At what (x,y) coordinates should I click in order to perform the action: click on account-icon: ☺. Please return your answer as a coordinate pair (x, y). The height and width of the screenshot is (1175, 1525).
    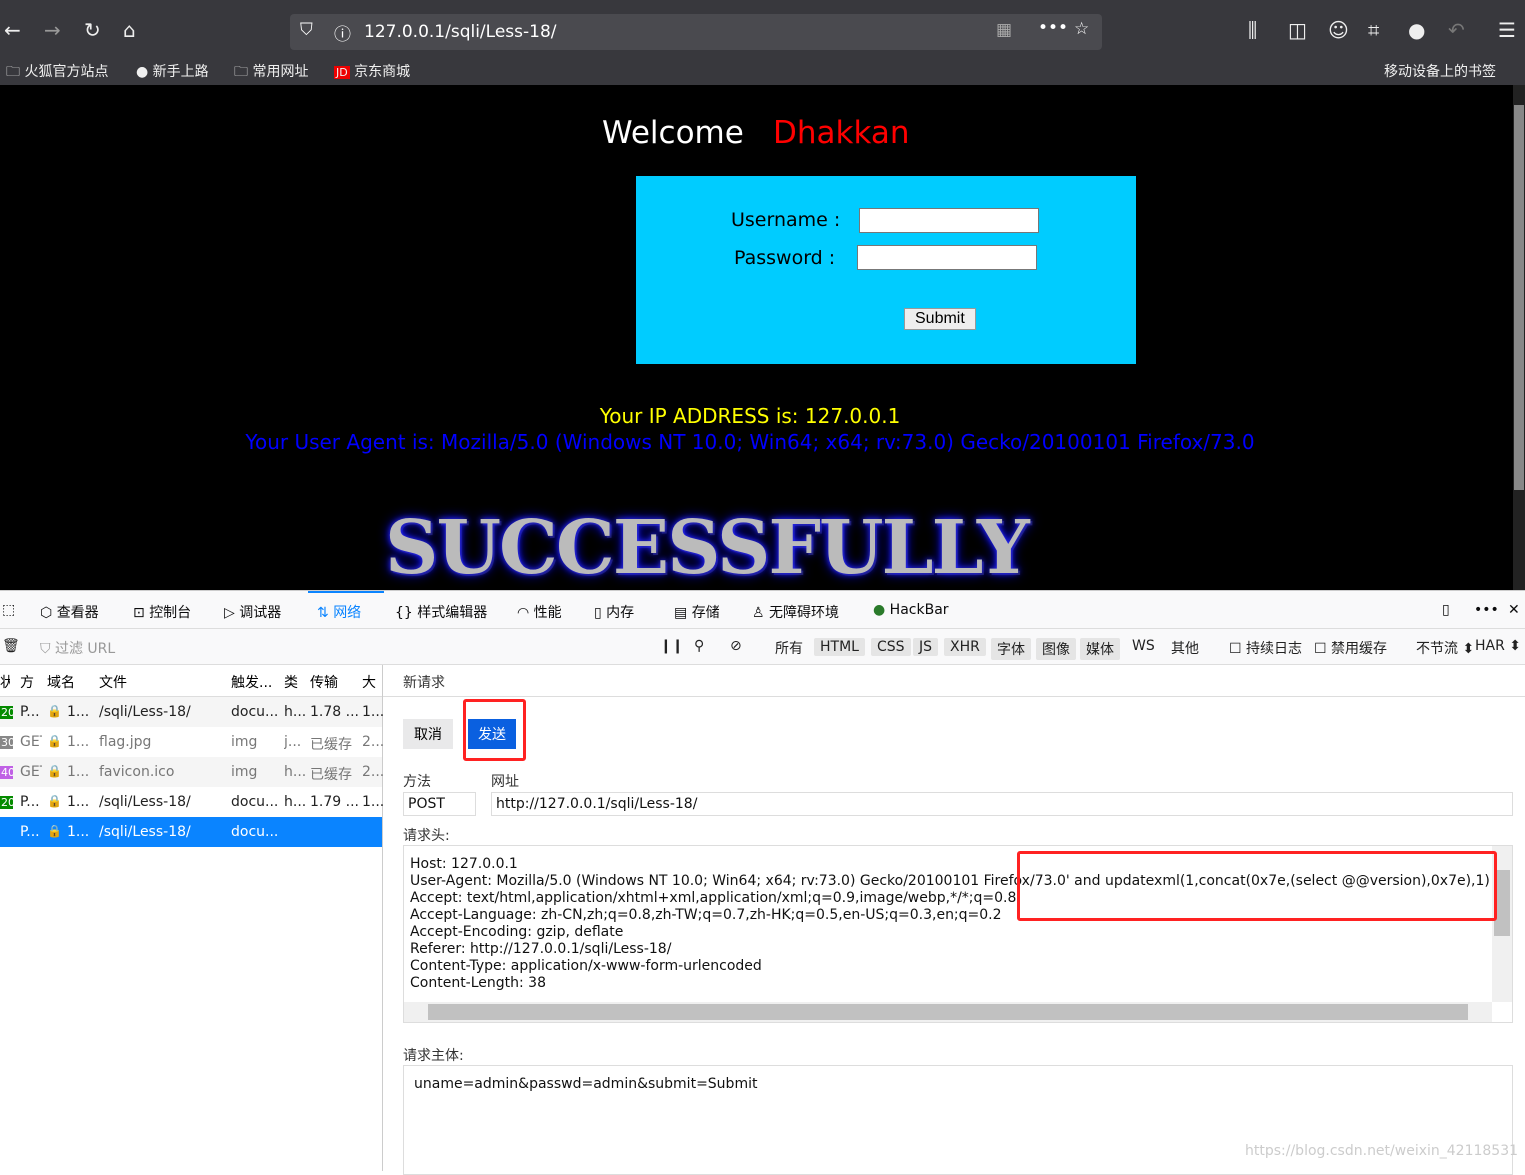
    Looking at the image, I should click on (1338, 30).